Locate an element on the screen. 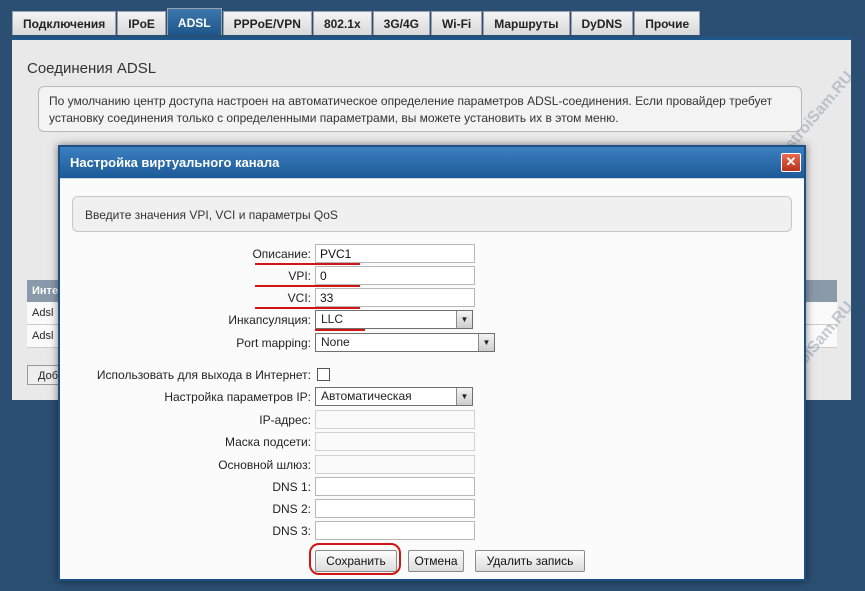 The height and width of the screenshot is (591, 865). tab-ipoe: IPoE is located at coordinates (141, 23).